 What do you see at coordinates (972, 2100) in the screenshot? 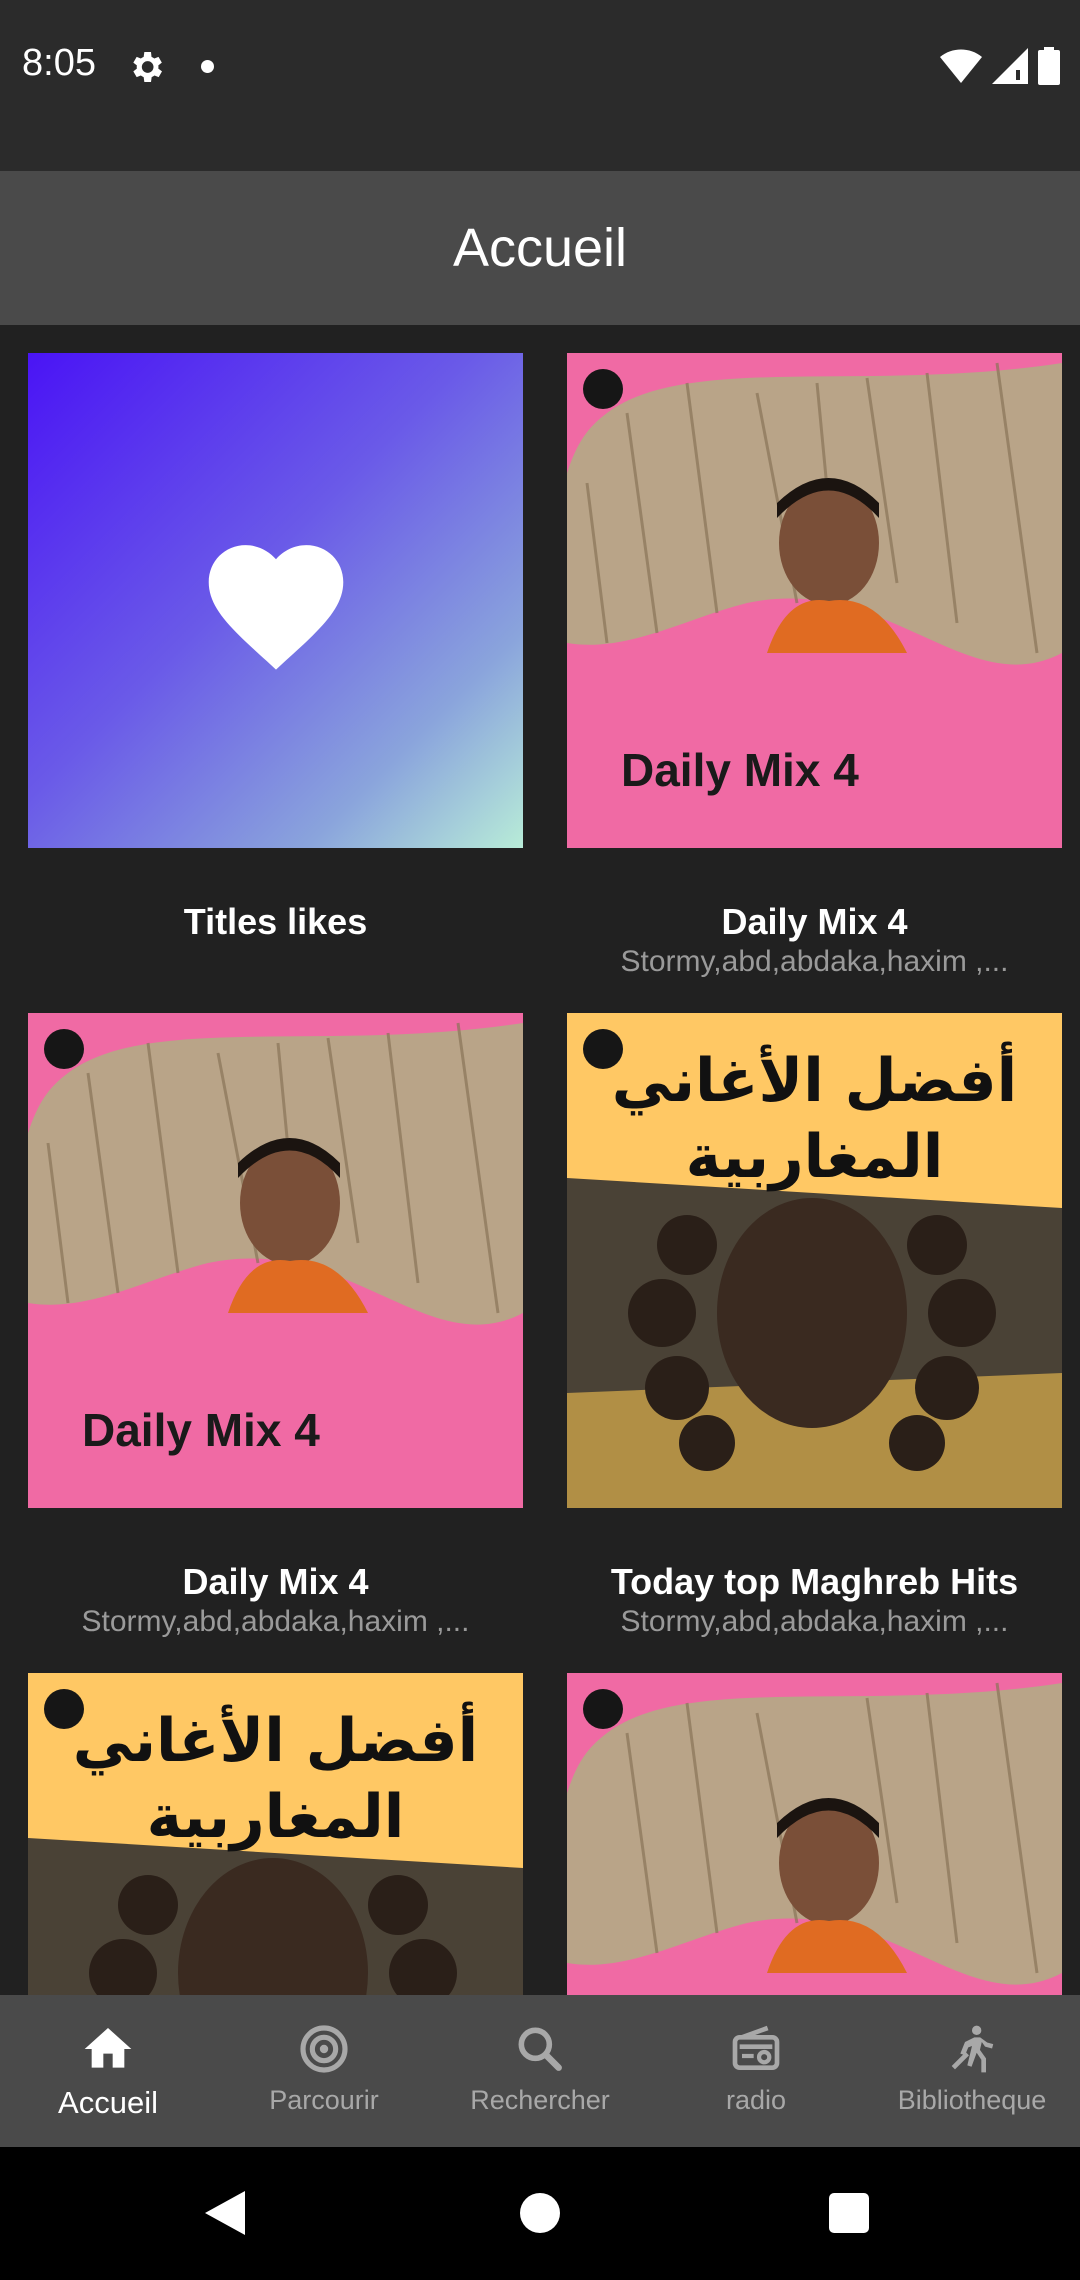
I see `nav-label: Bibliotheque` at bounding box center [972, 2100].